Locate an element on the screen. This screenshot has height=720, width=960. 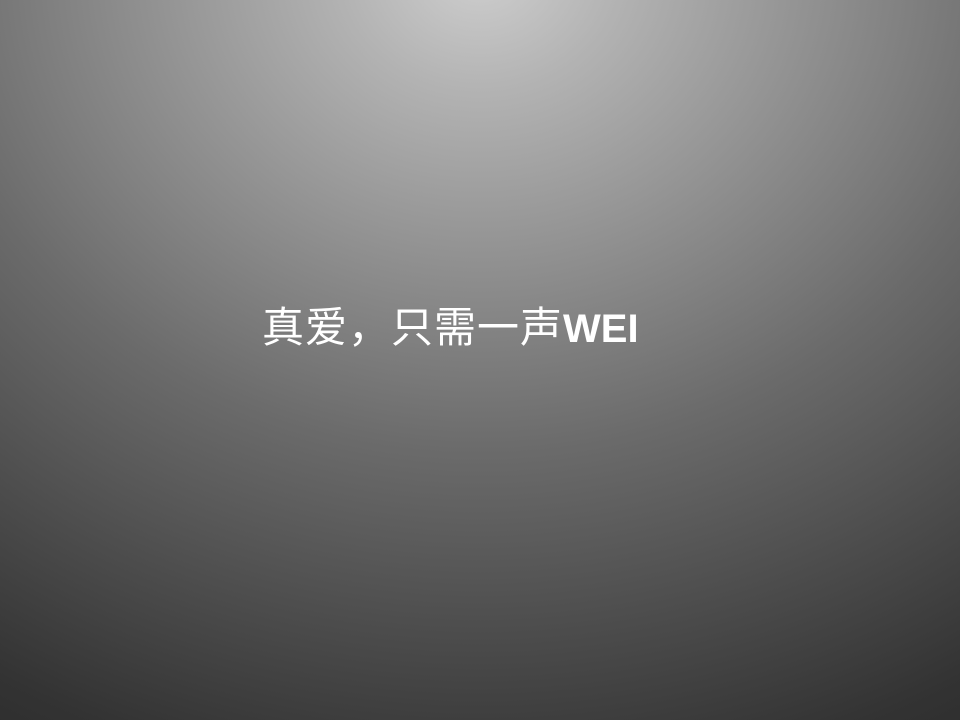
slide-title: 真爱，只需一声WEI is located at coordinates (562, 328).